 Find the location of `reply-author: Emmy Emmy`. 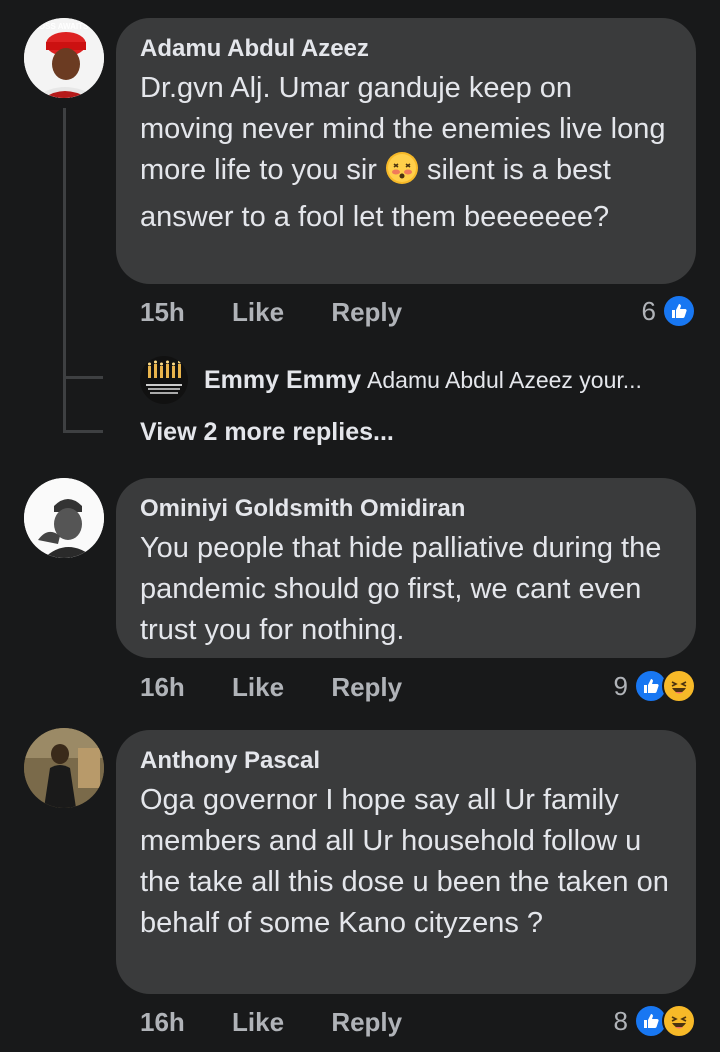

reply-author: Emmy Emmy is located at coordinates (282, 380).